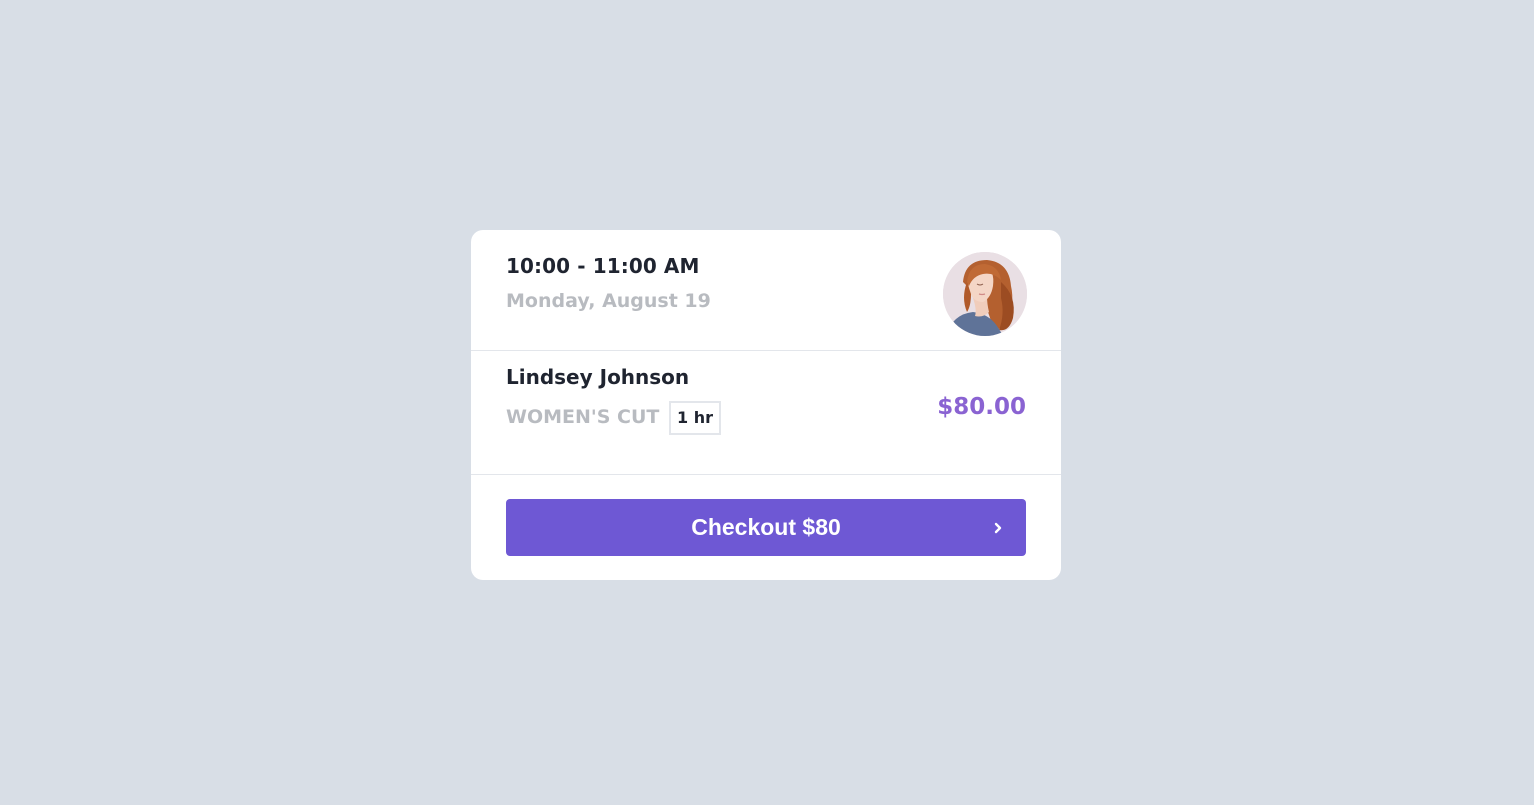 This screenshot has width=1534, height=805. I want to click on duration-badge: 1 hr, so click(695, 418).